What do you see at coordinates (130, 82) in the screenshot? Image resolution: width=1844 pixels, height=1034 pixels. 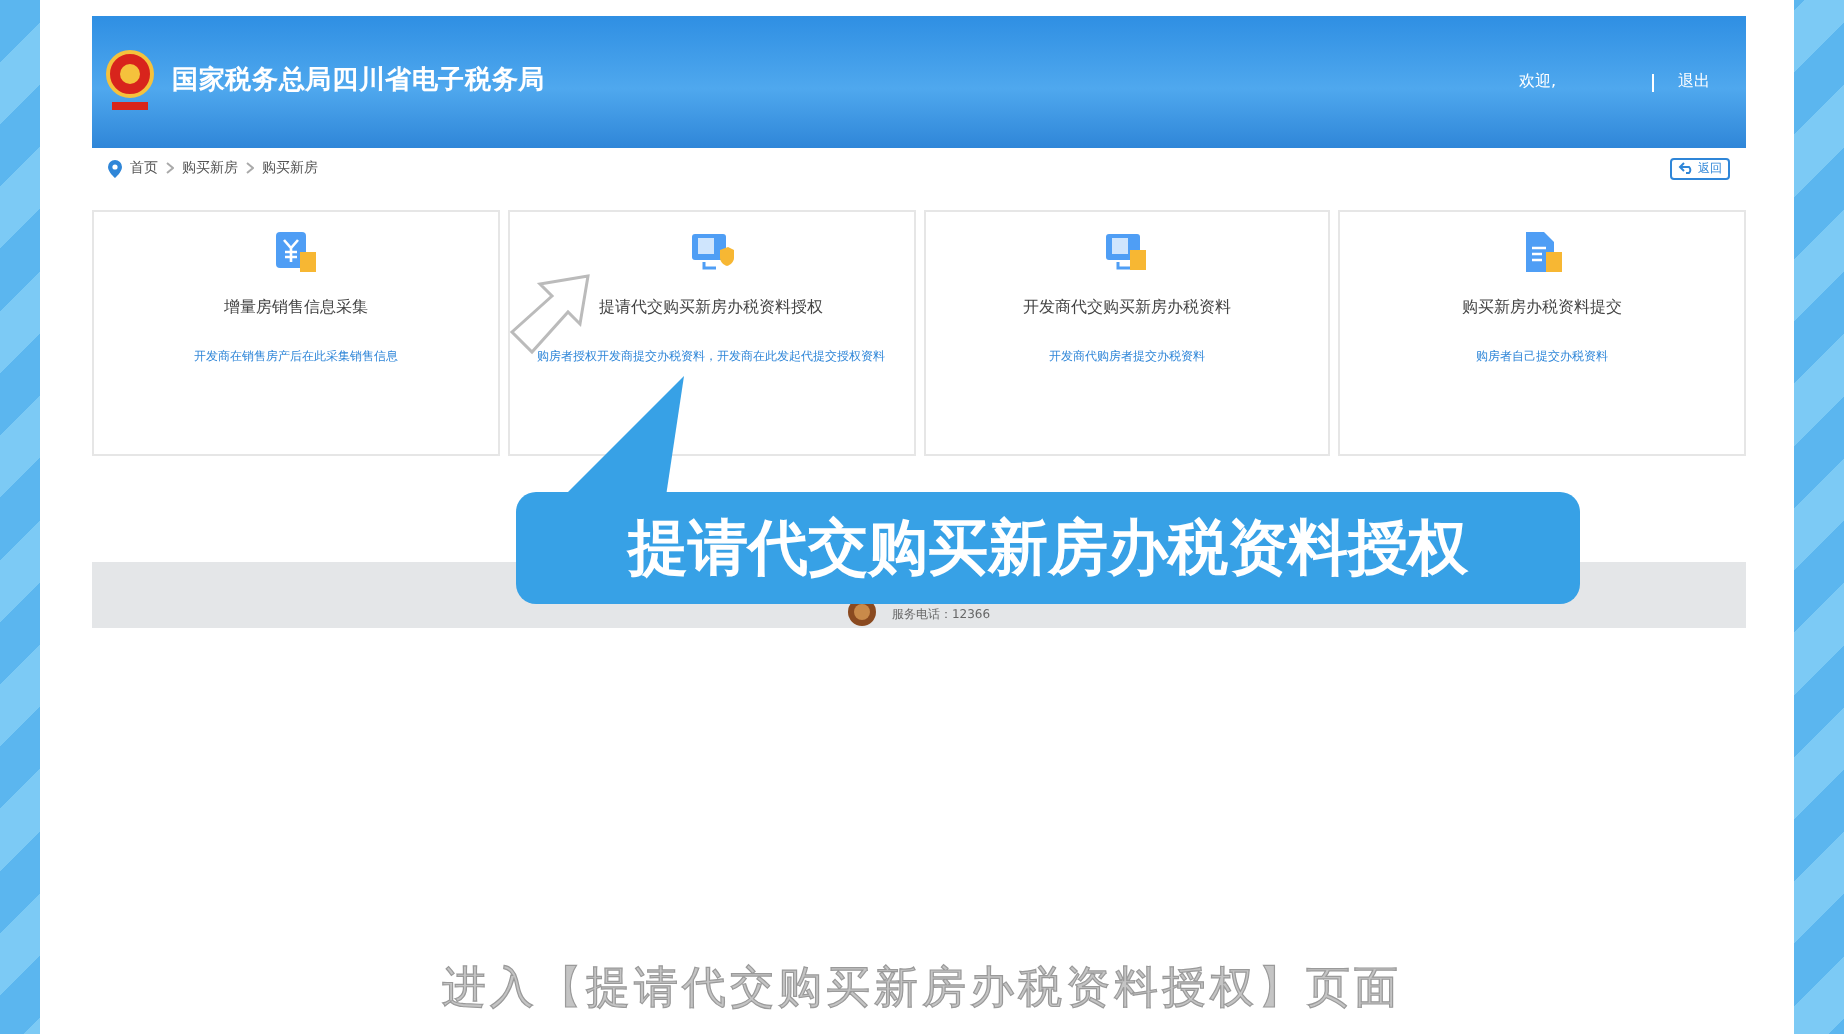 I see `emblem-icon` at bounding box center [130, 82].